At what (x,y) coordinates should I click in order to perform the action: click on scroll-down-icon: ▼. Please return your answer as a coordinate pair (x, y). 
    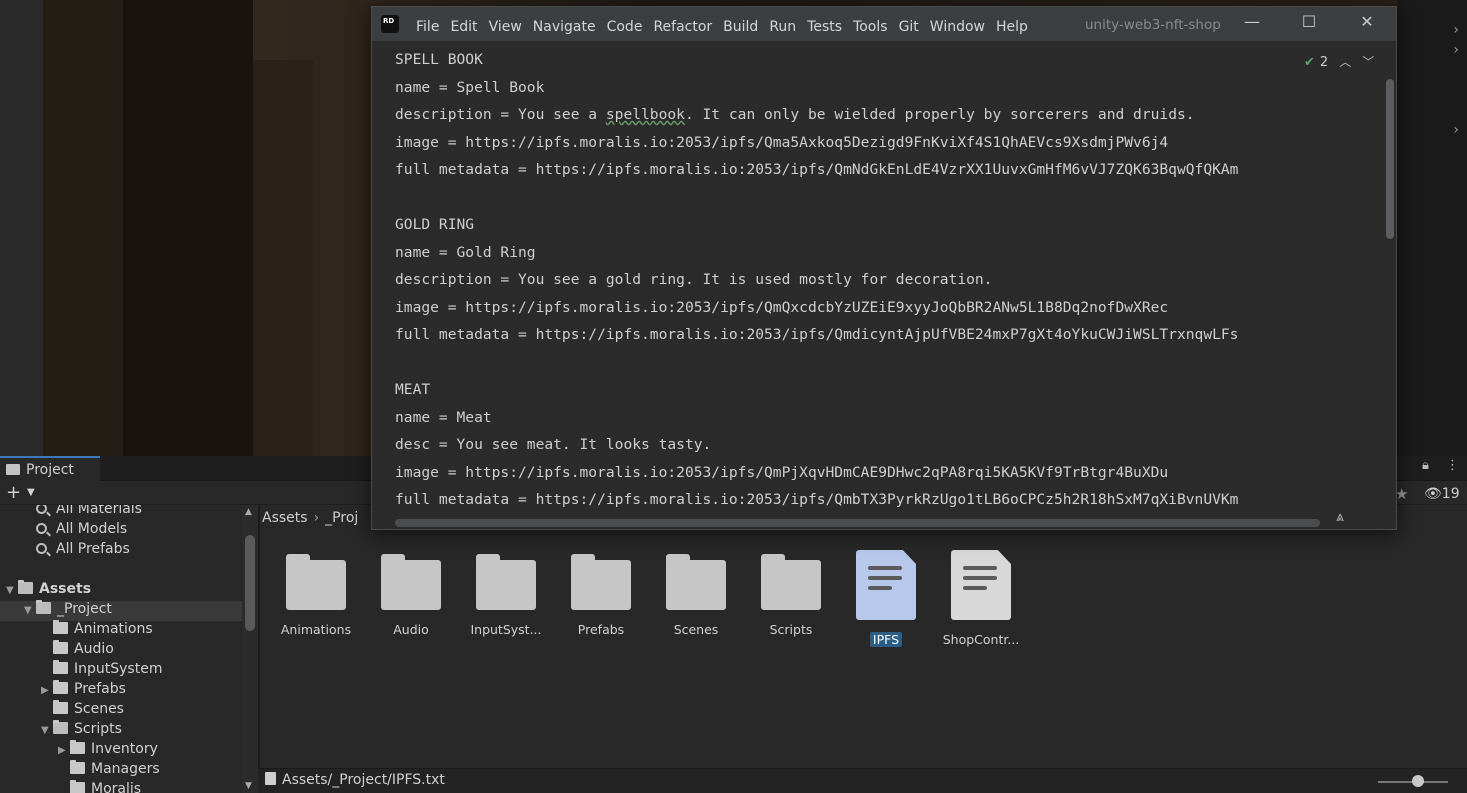
    Looking at the image, I should click on (248, 786).